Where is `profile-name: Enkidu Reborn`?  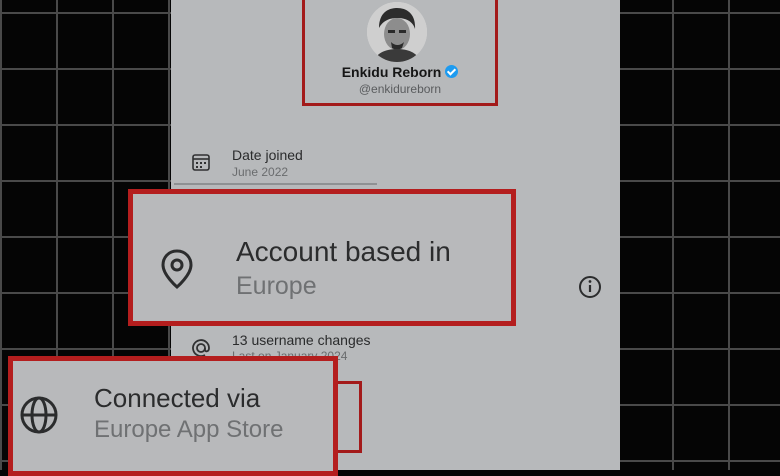
profile-name: Enkidu Reborn is located at coordinates (400, 72).